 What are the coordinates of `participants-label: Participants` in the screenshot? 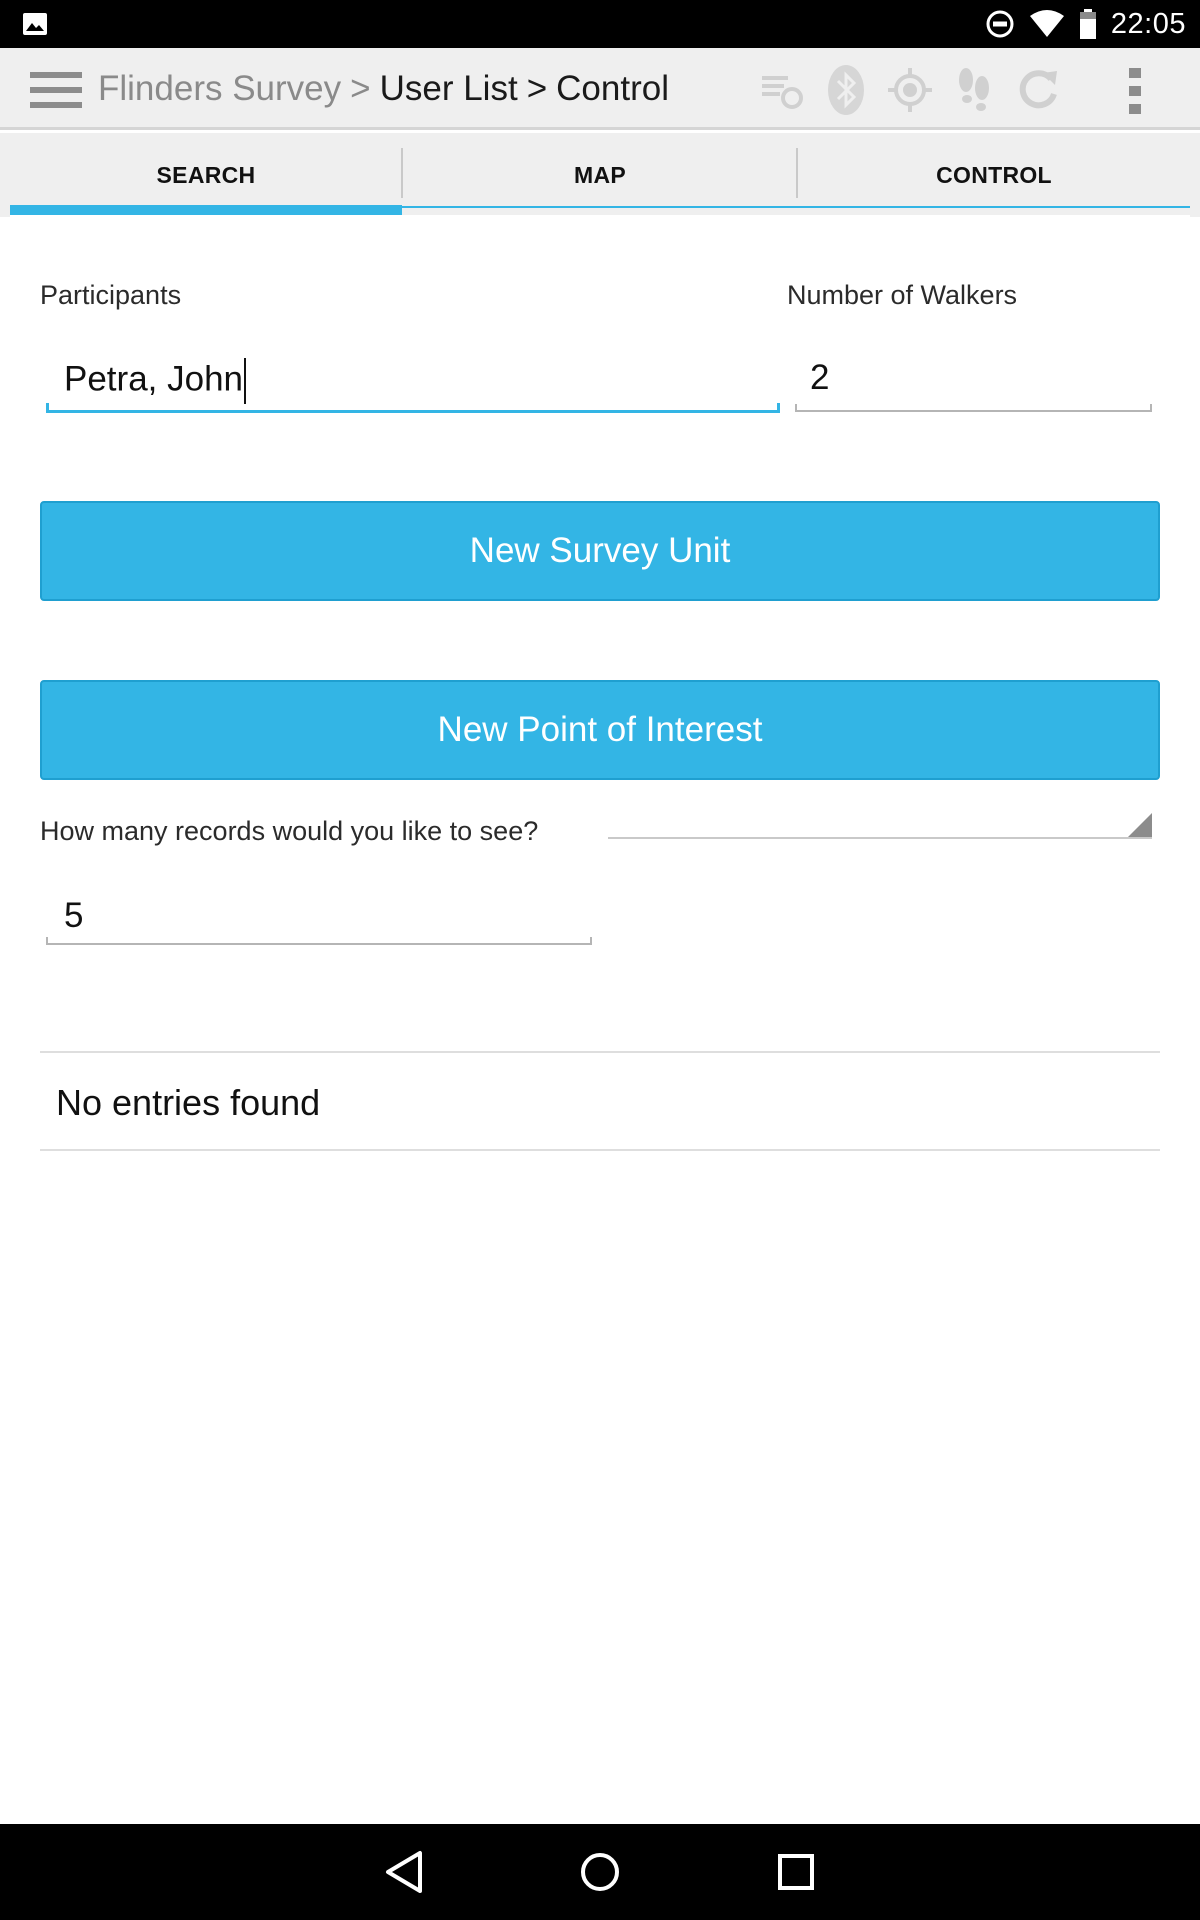 It's located at (111, 295).